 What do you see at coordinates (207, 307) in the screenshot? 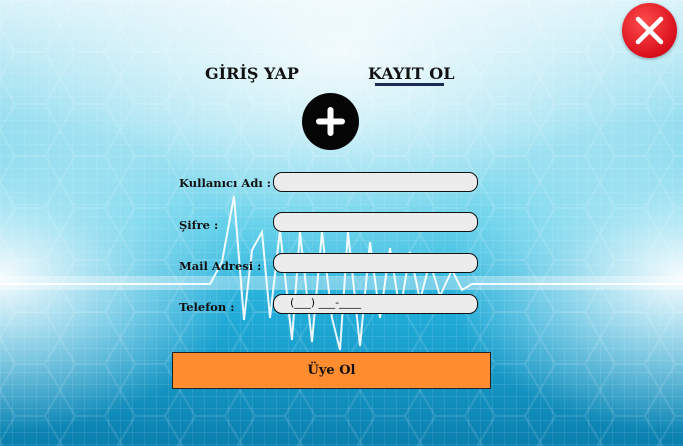
I see `phone-label: Telefon :` at bounding box center [207, 307].